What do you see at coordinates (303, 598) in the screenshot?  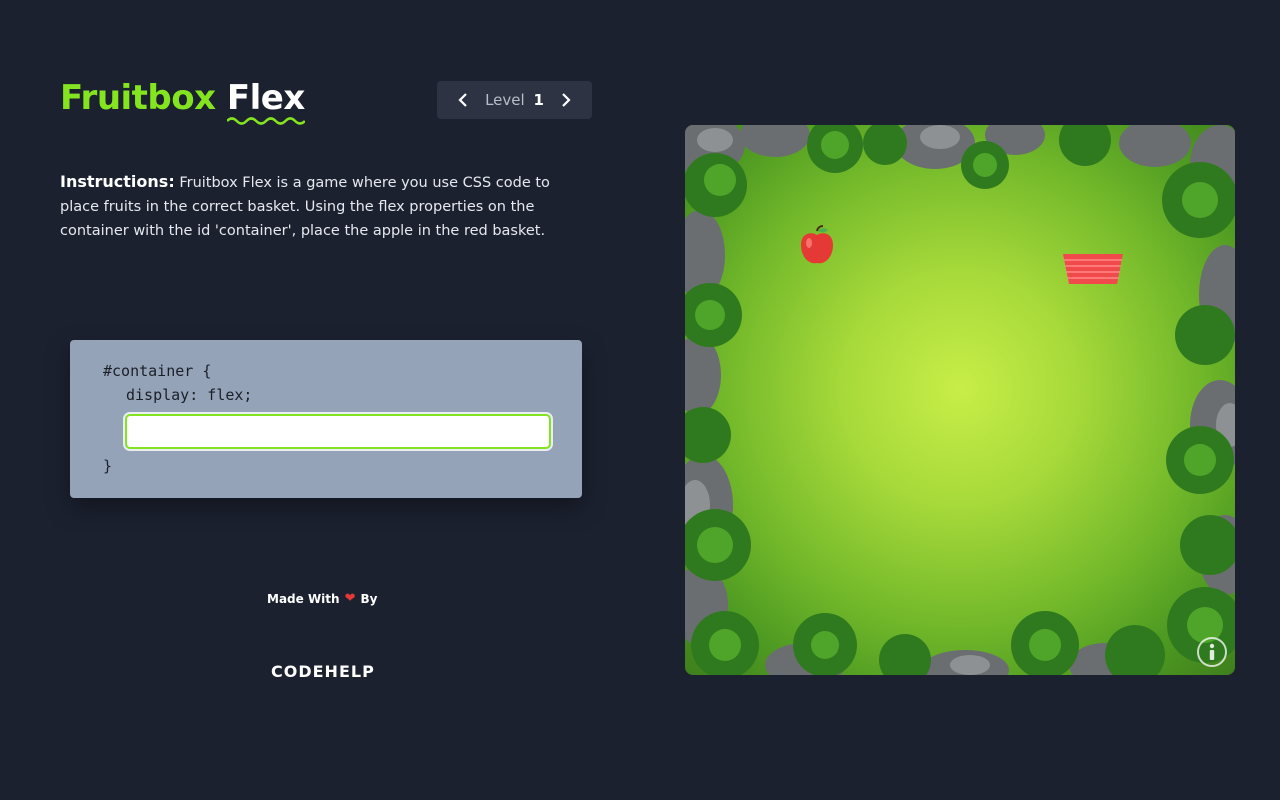 I see `made-with-text: Made With` at bounding box center [303, 598].